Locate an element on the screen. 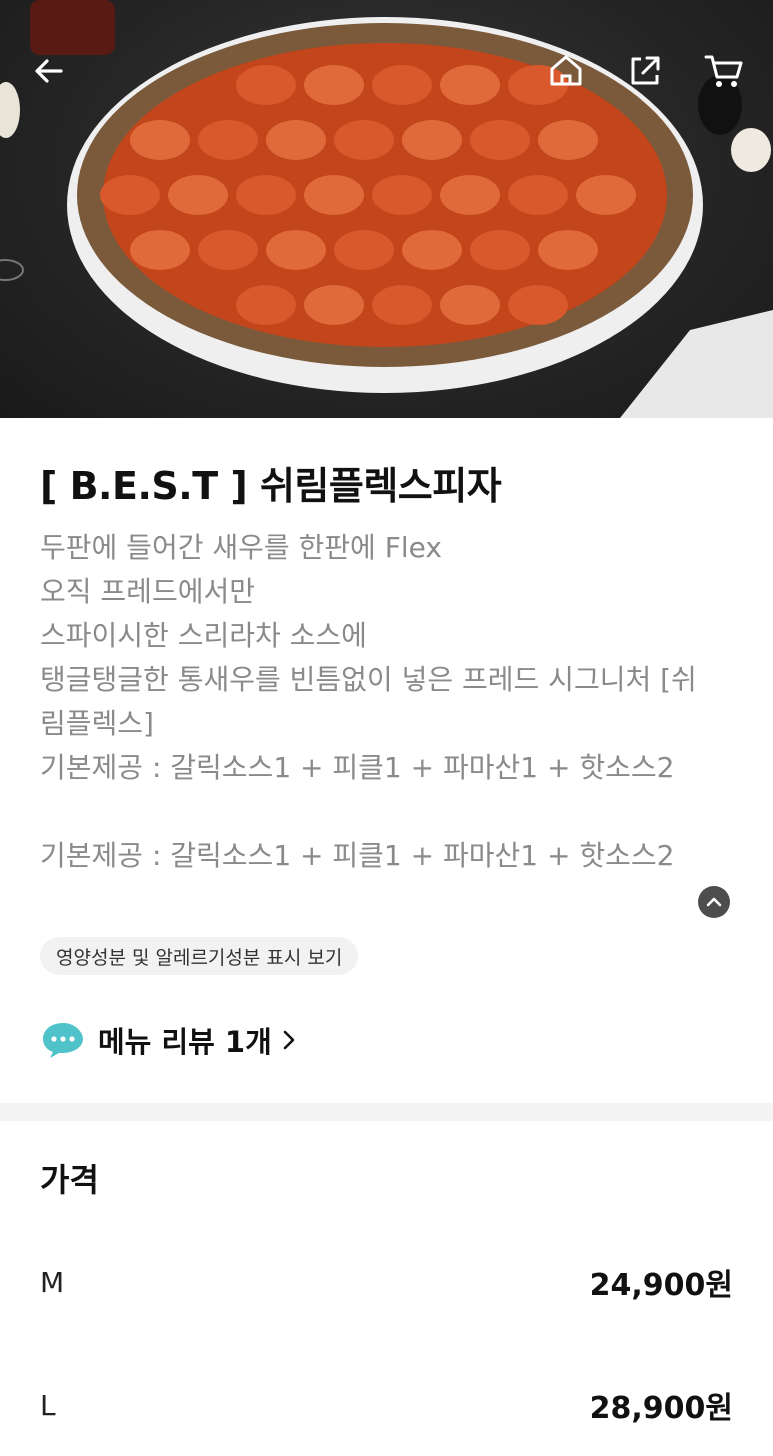 This screenshot has height=1456, width=773. price-size: M is located at coordinates (52, 1282).